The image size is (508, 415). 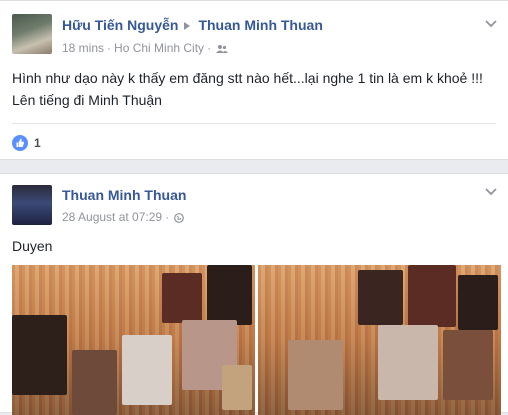 I want to click on post-meta: 28 August at 07:29 ·, so click(x=123, y=217).